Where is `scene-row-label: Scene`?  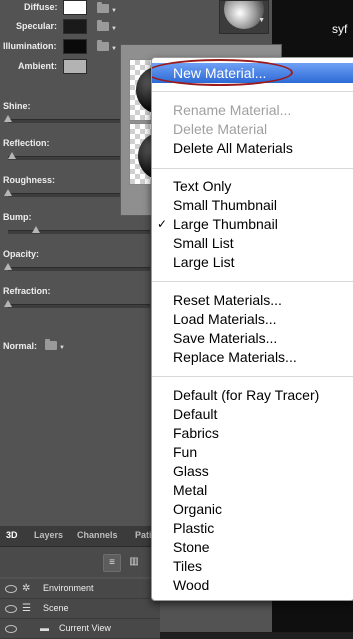 scene-row-label: Scene is located at coordinates (56, 608).